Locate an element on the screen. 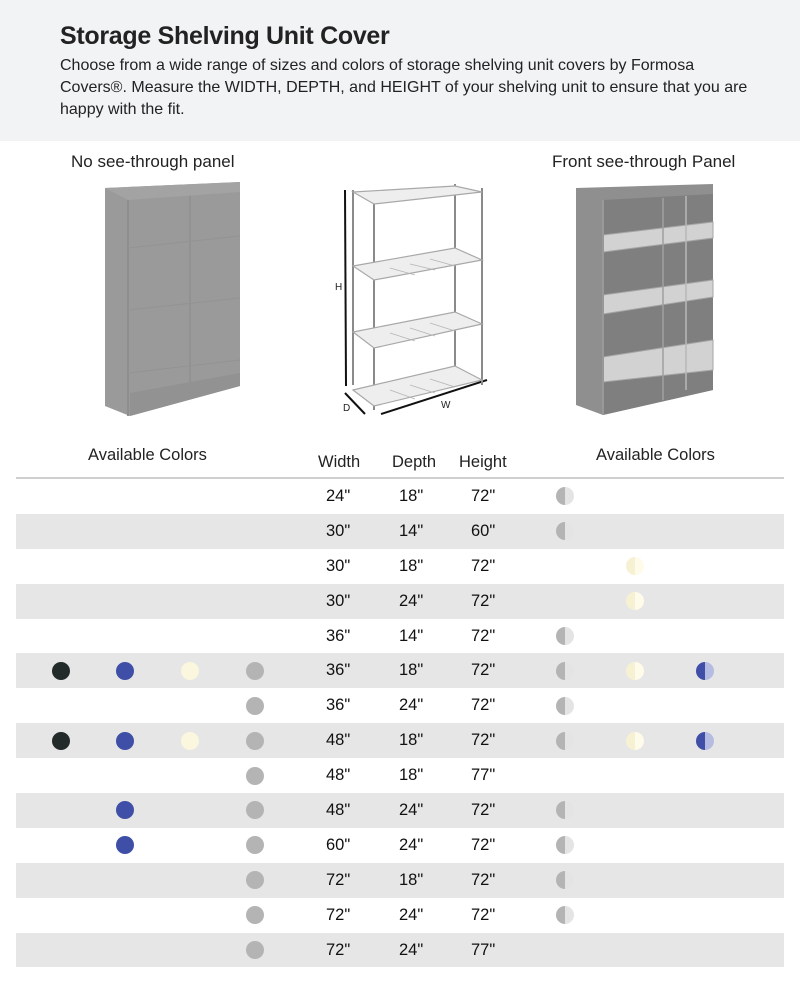 The image size is (800, 1000). table-row: 72" 18" 72" is located at coordinates (400, 880).